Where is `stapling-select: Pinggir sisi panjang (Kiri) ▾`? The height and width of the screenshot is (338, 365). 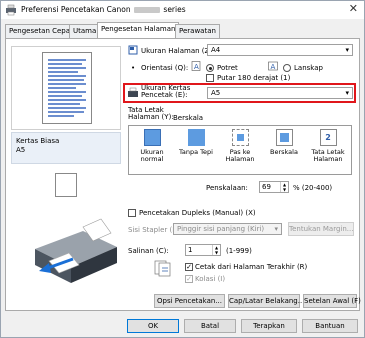
stapling-select: Pinggir sisi panjang (Kiri) ▾ is located at coordinates (227, 229).